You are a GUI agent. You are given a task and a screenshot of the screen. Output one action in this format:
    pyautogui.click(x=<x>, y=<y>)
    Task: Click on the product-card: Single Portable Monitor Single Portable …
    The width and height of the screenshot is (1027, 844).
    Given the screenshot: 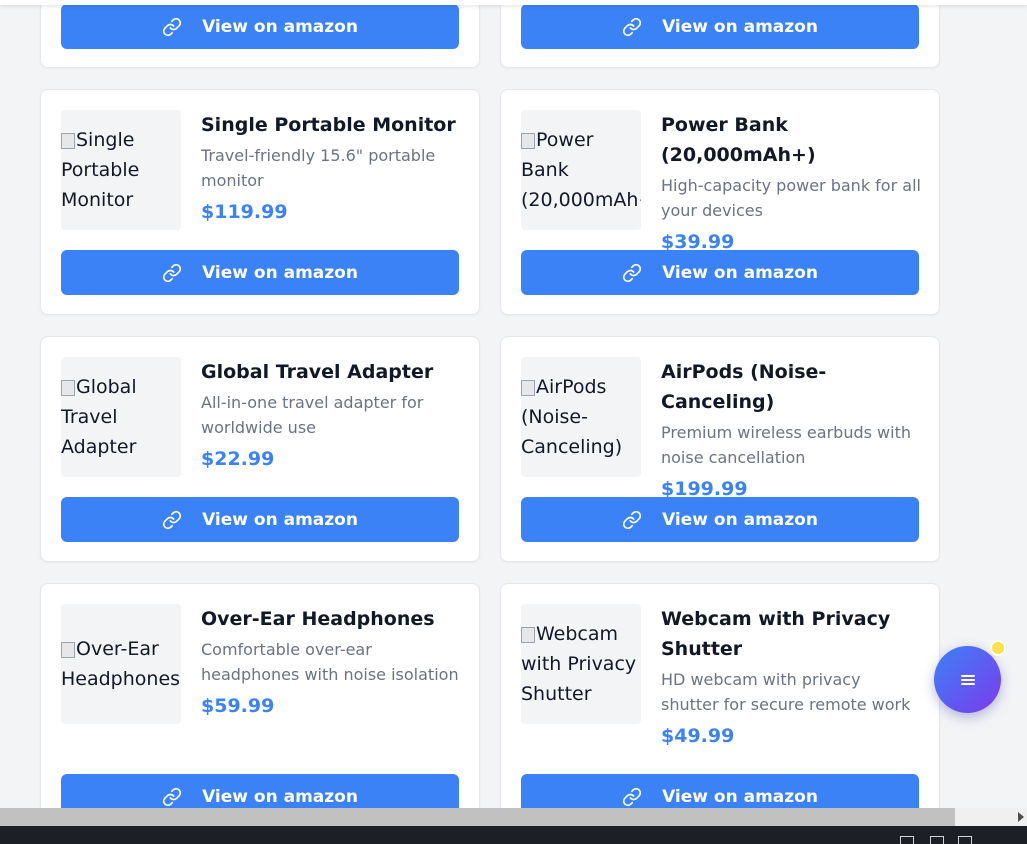 What is the action you would take?
    pyautogui.click(x=260, y=202)
    